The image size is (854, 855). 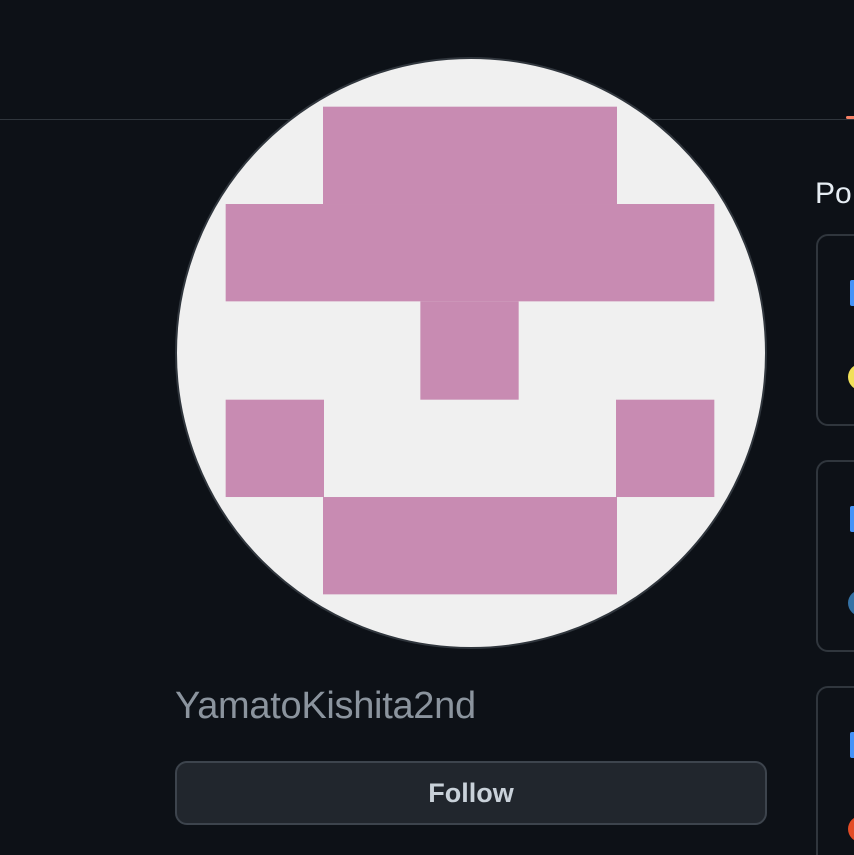 I want to click on selected-tab-underline, so click(x=850, y=117).